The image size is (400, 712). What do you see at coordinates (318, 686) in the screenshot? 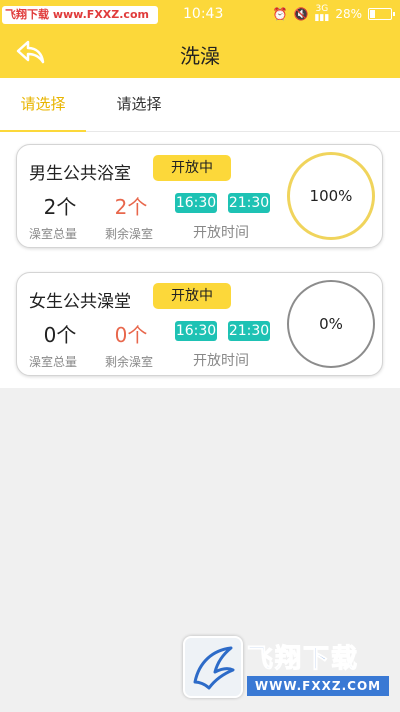
I see `watermark-domain: WWW.FXXZ.COM` at bounding box center [318, 686].